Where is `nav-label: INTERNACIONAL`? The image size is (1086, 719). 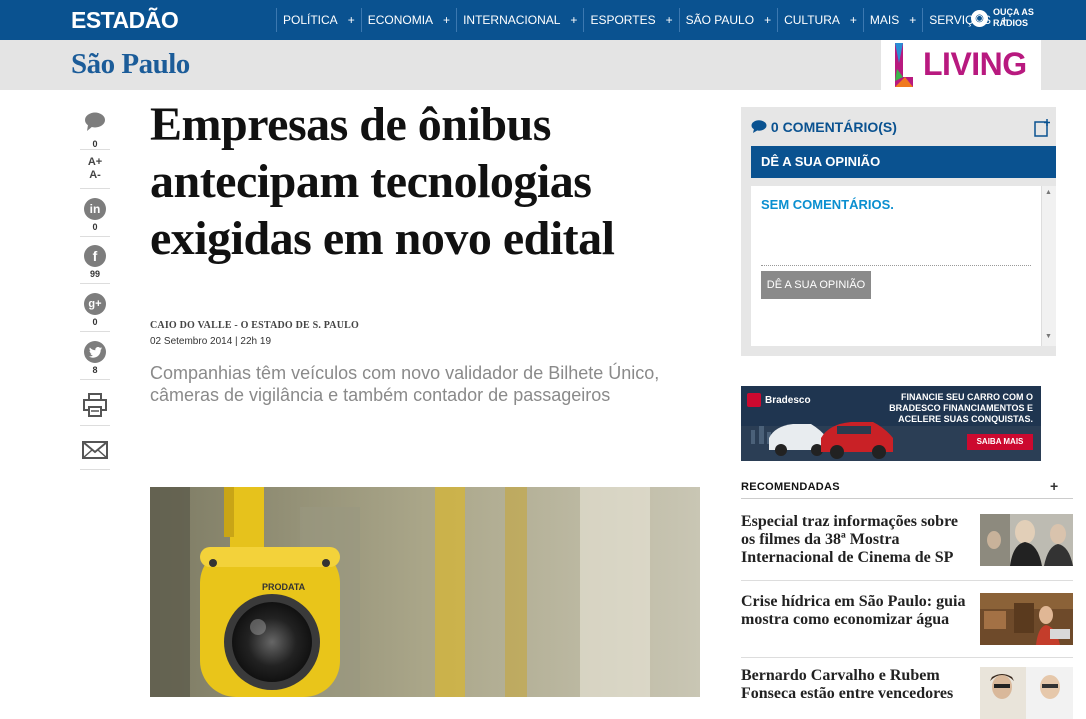 nav-label: INTERNACIONAL is located at coordinates (511, 20).